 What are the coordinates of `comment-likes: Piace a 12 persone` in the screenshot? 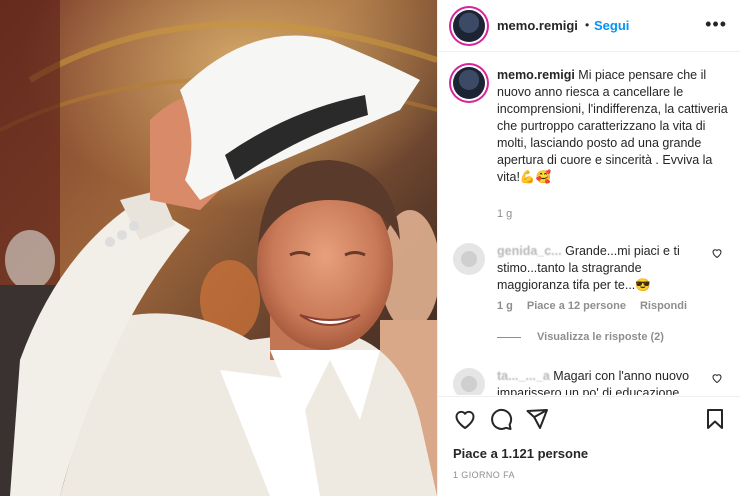 It's located at (576, 306).